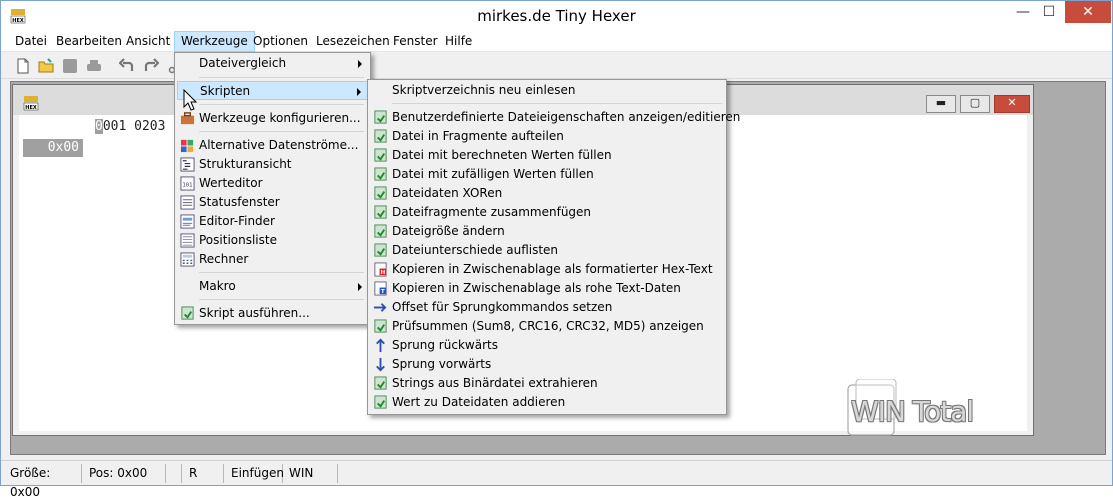  Describe the element at coordinates (547, 231) in the screenshot. I see `submenu-item-script: Dateigröße ändern` at that location.